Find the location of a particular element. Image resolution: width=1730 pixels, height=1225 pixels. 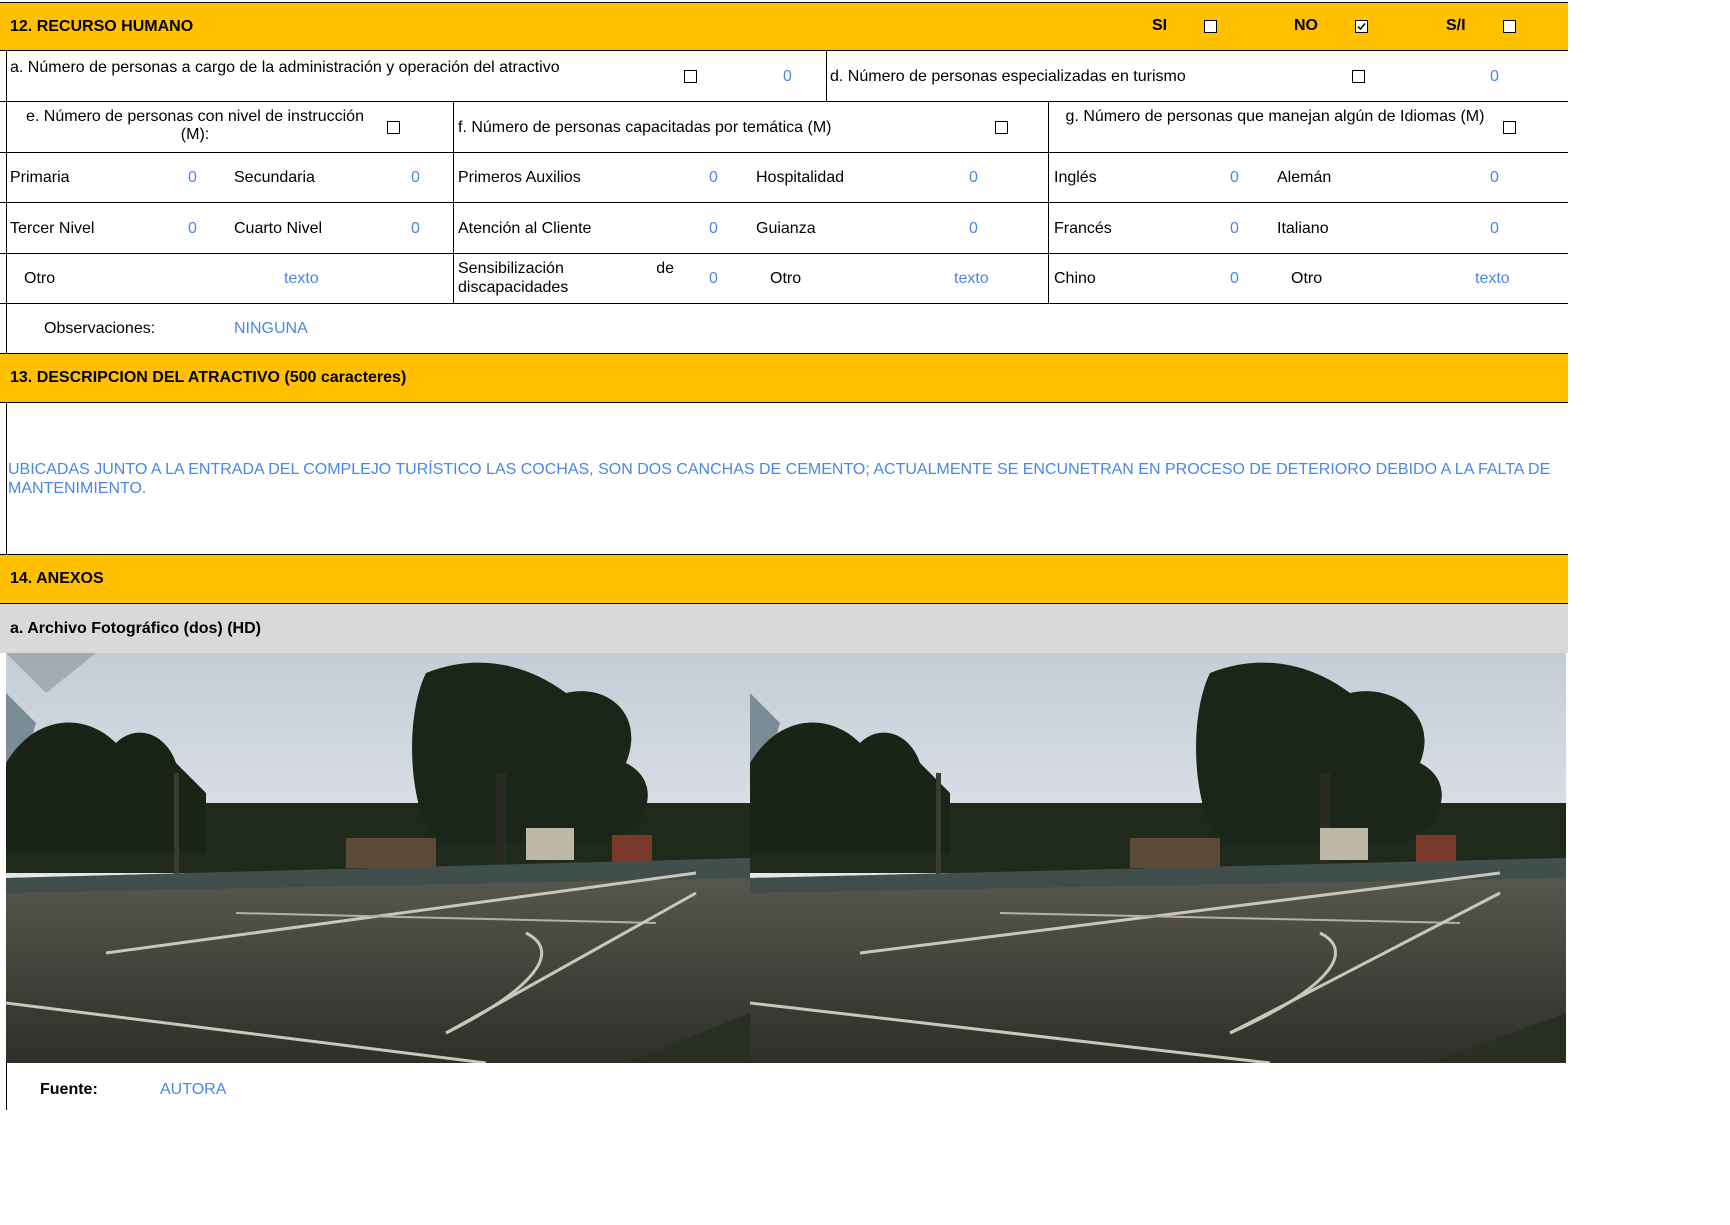

training-label: Otro is located at coordinates (786, 278).